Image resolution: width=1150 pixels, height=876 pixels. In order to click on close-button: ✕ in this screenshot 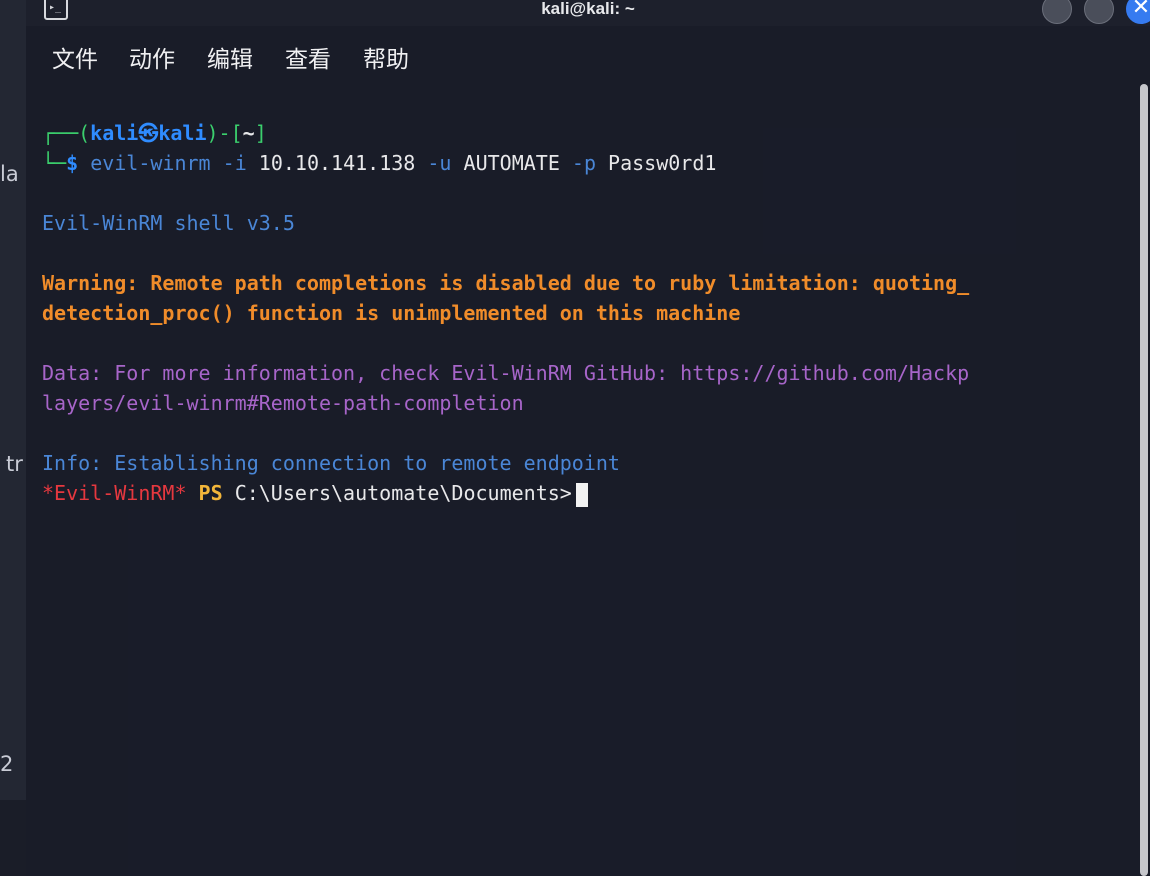, I will do `click(1138, 12)`.